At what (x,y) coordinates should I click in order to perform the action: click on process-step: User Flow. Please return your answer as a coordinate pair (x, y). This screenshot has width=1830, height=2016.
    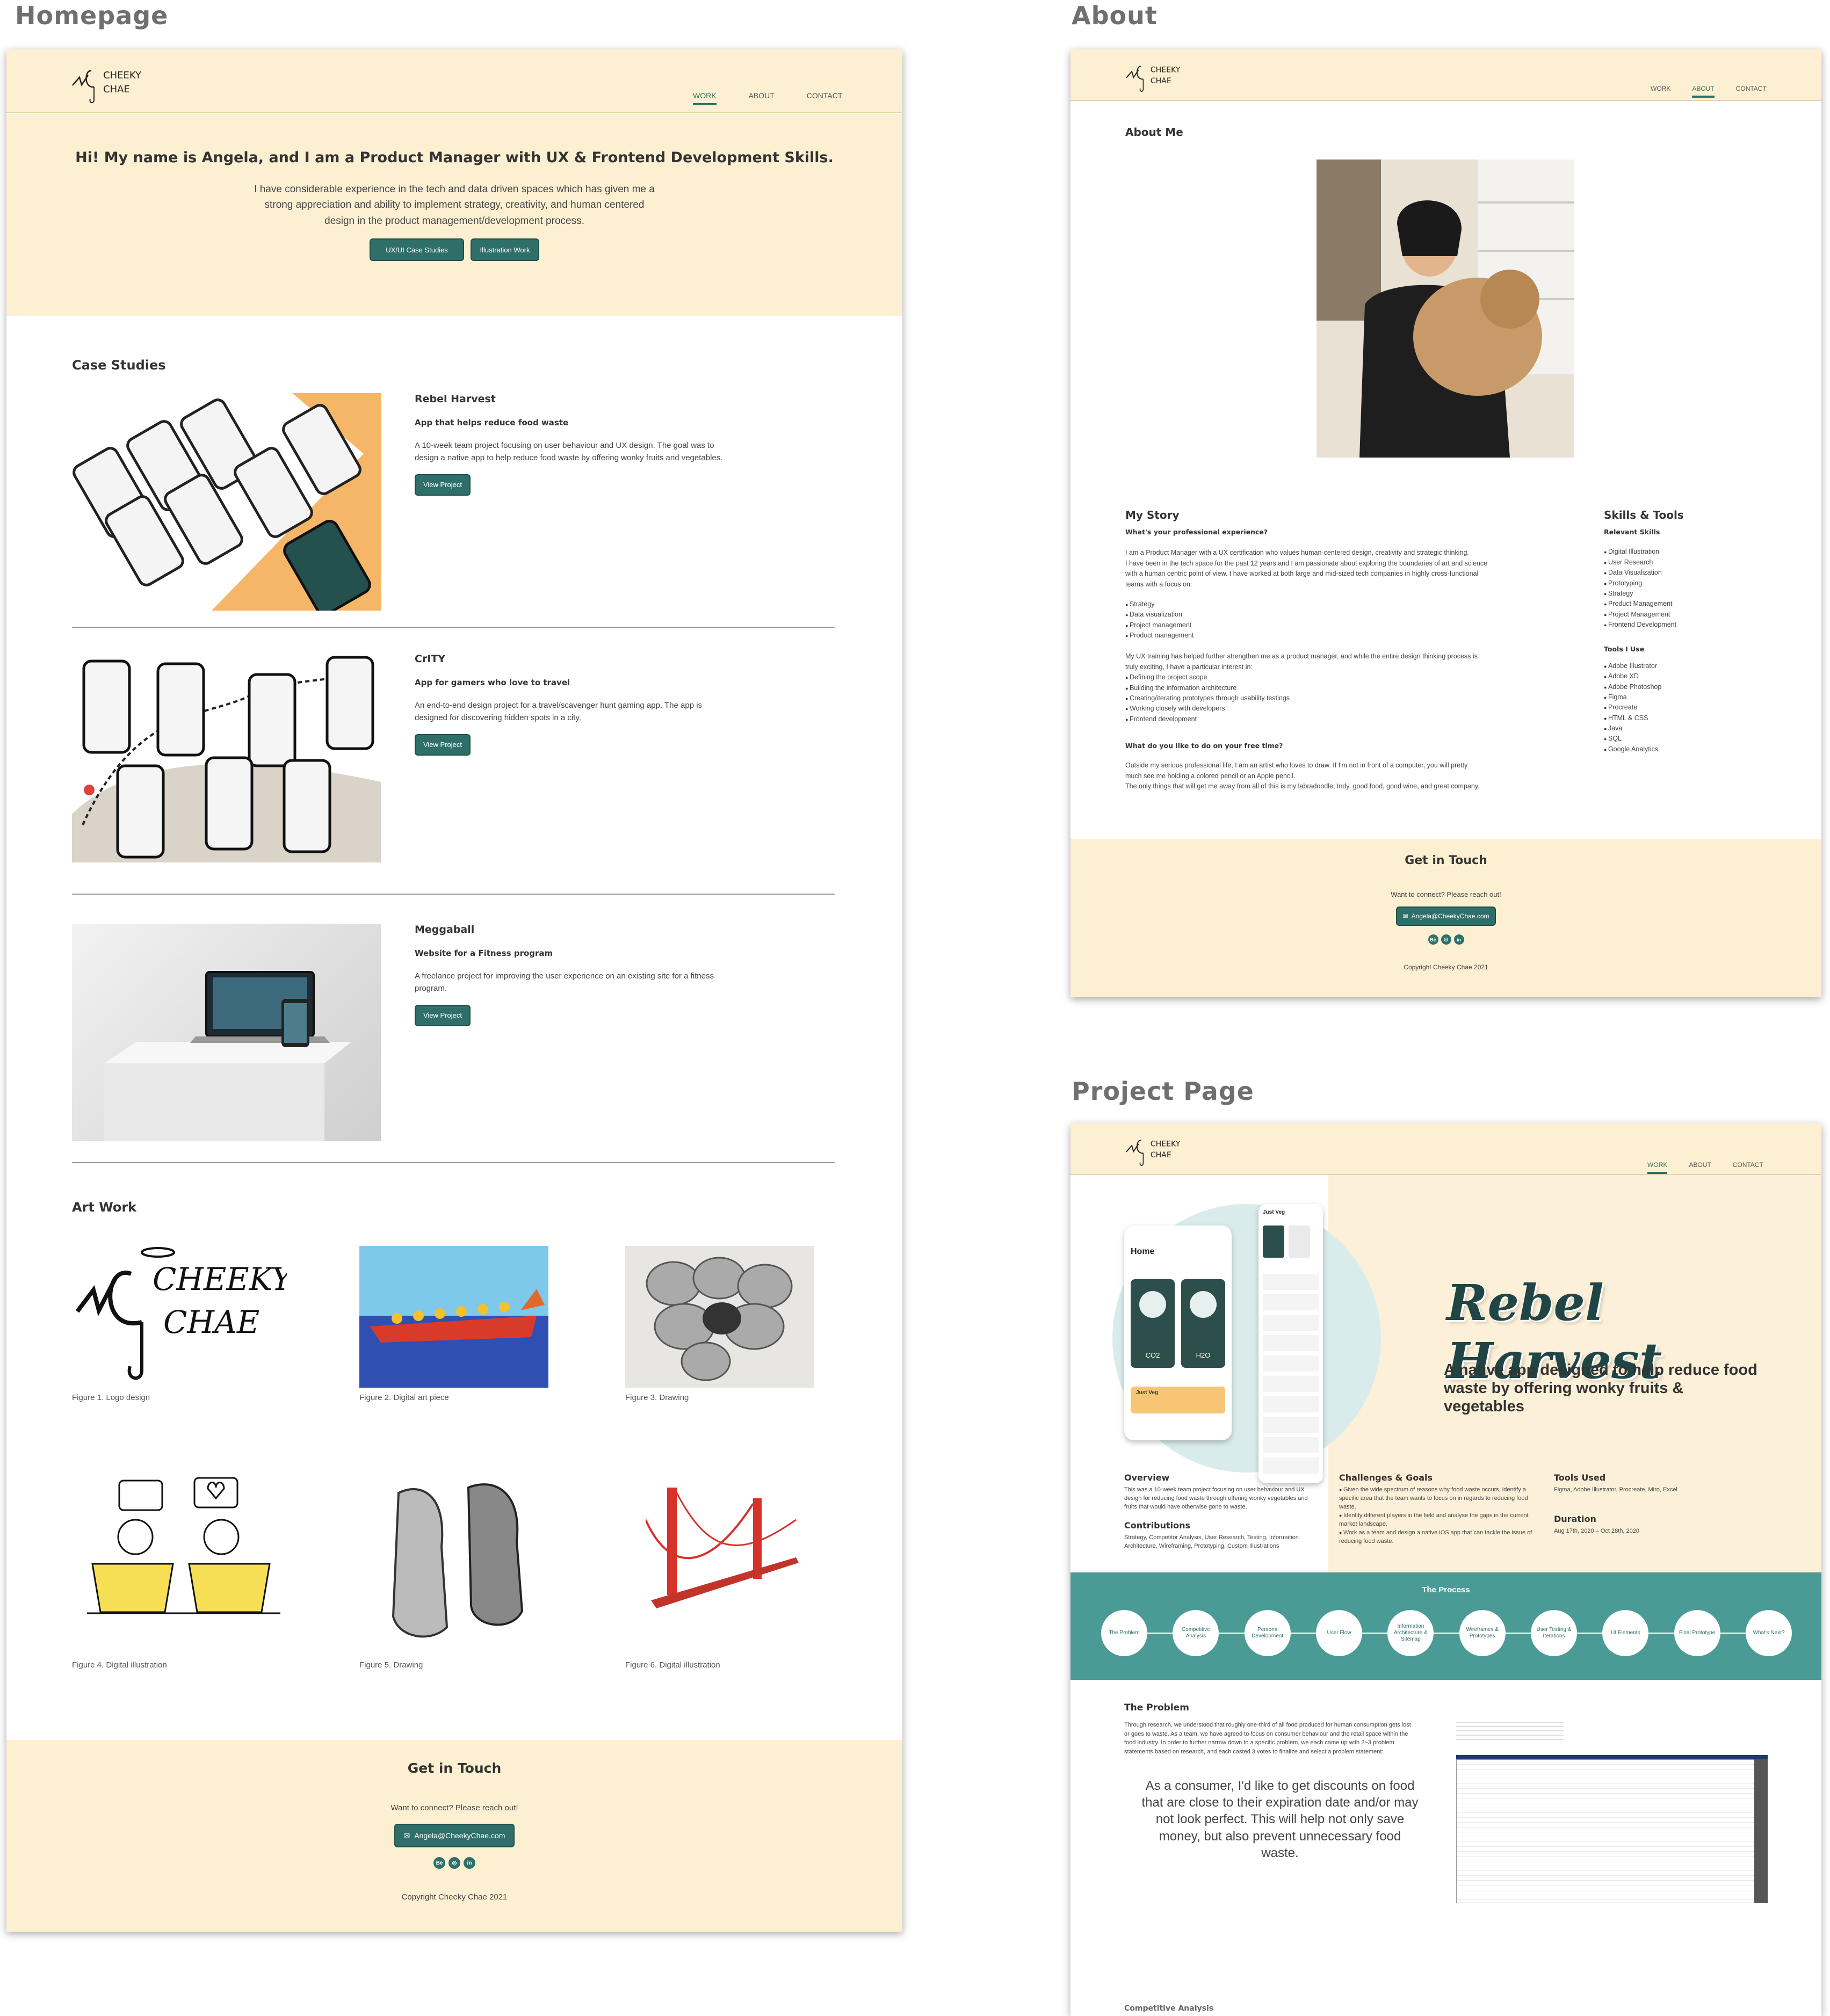
    Looking at the image, I should click on (1339, 1633).